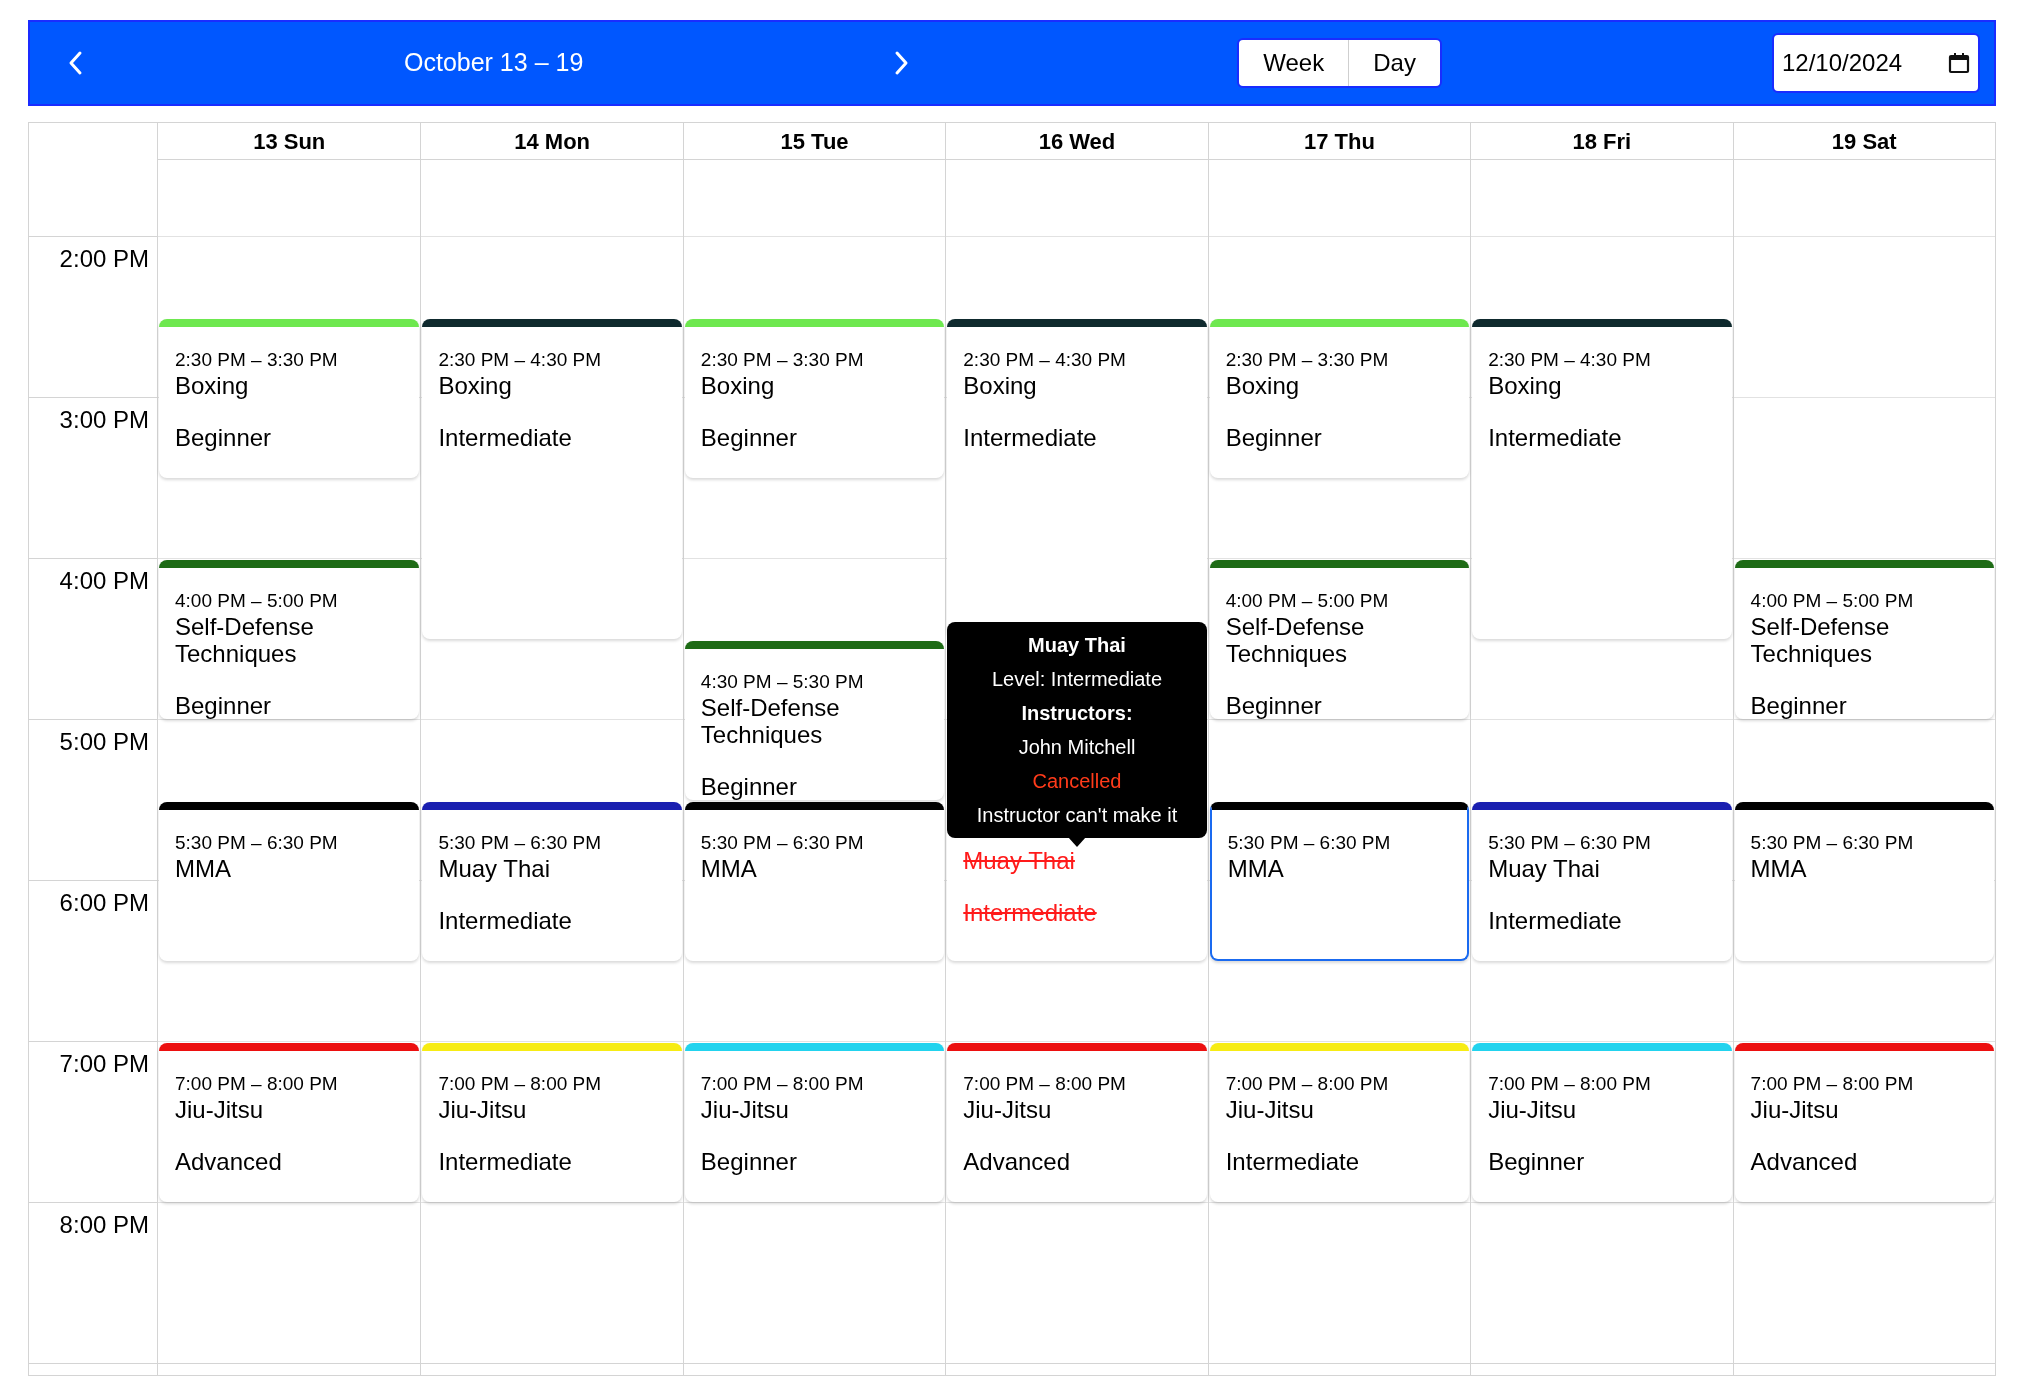 This screenshot has width=2024, height=1400. I want to click on event-card: 4:30 PM – 5:30 PM Self-Defense Techniques Beginner, so click(814, 720).